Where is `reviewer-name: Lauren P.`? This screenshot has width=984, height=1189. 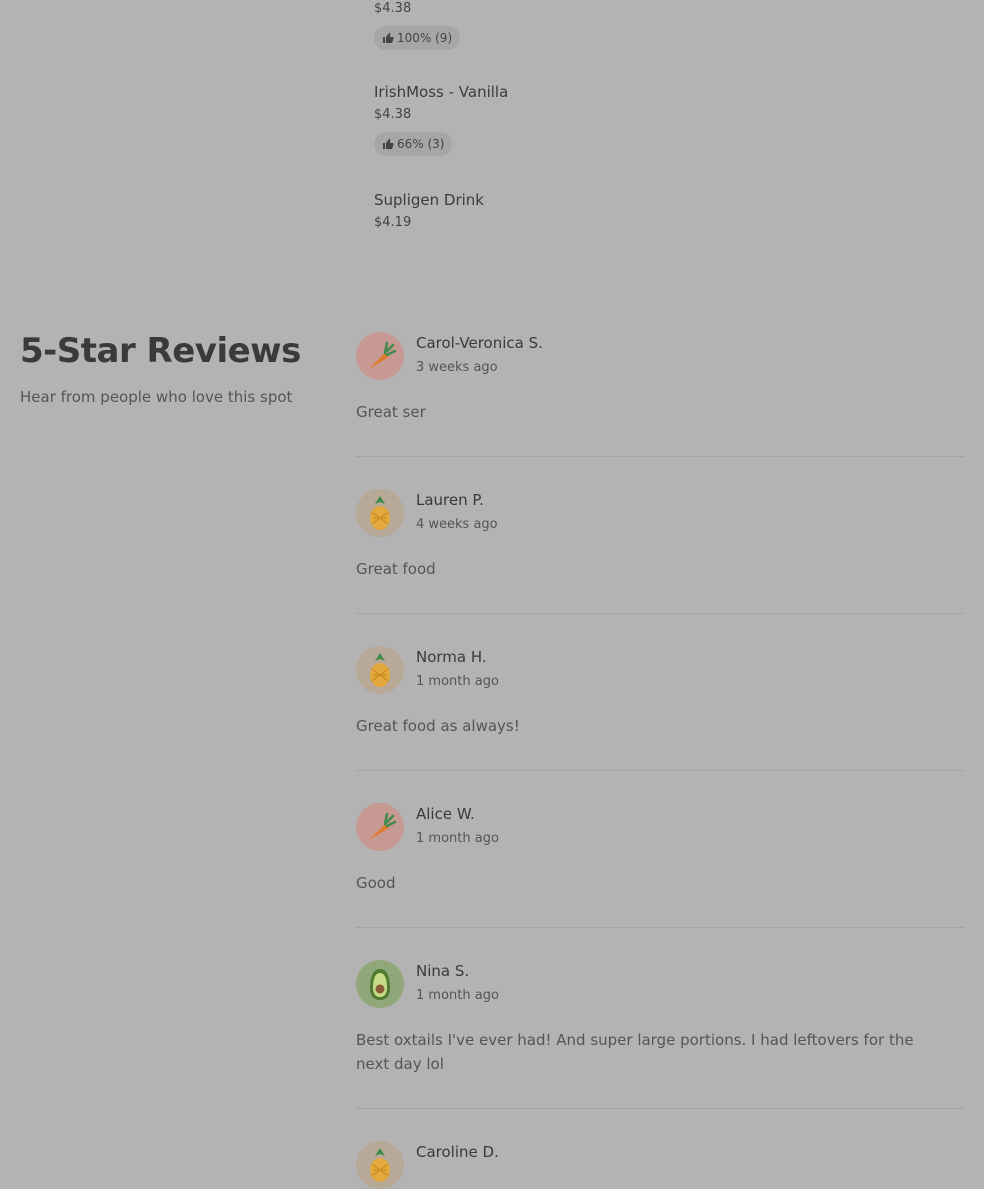 reviewer-name: Lauren P. is located at coordinates (450, 500).